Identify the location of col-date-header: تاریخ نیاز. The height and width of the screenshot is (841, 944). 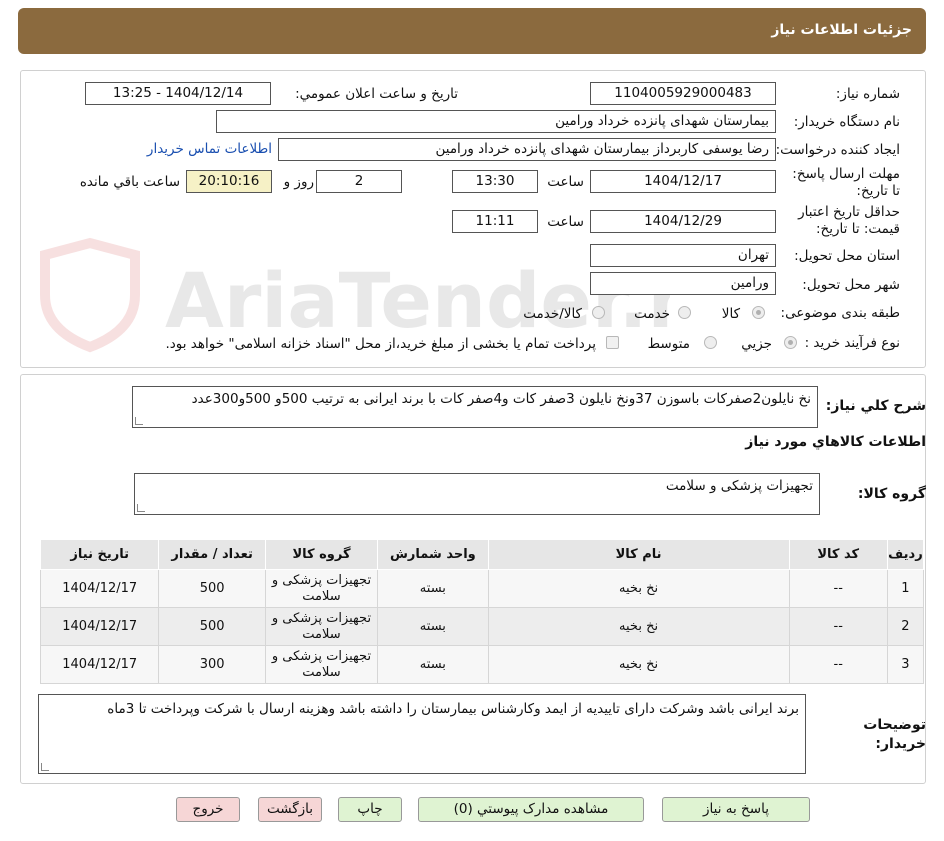
(99, 554).